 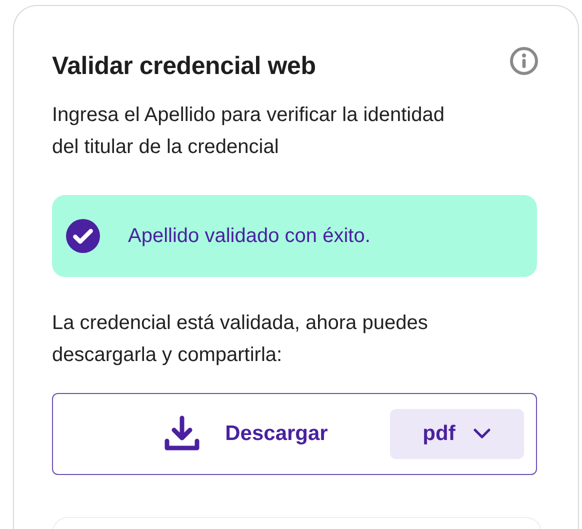 I want to click on chevron-down-icon, so click(x=482, y=434).